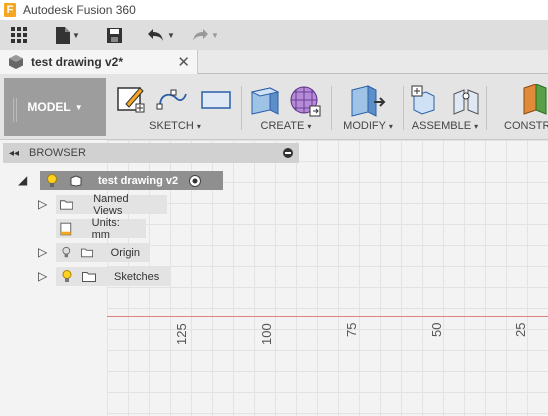 This screenshot has width=548, height=416. Describe the element at coordinates (66, 228) in the screenshot. I see `units-document-icon` at that location.